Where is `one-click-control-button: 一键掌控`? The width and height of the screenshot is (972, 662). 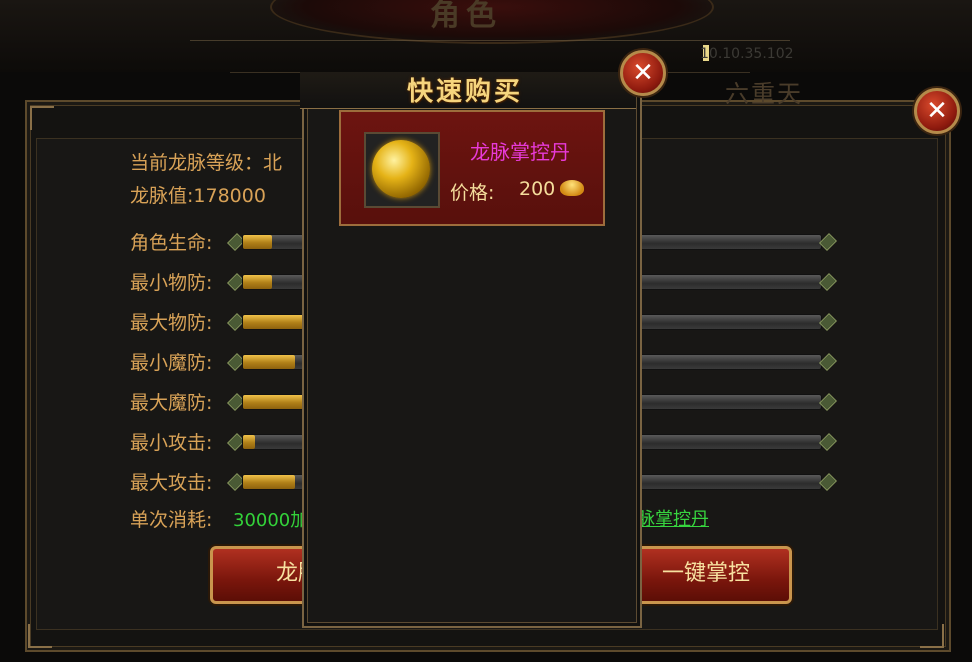
one-click-control-button: 一键掌控 is located at coordinates (706, 575).